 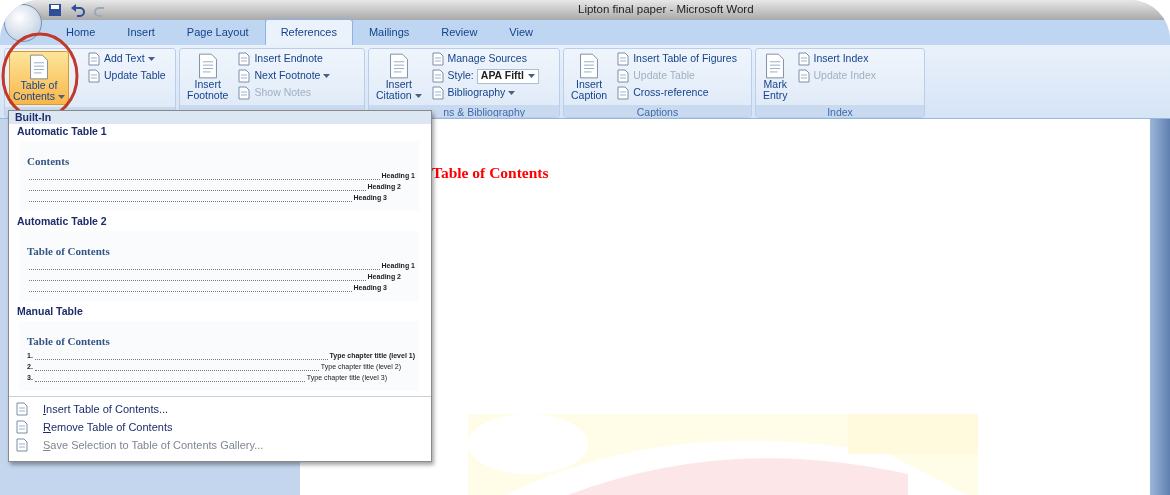 I want to click on ribbon-button: Insert Footnote, so click(x=208, y=77).